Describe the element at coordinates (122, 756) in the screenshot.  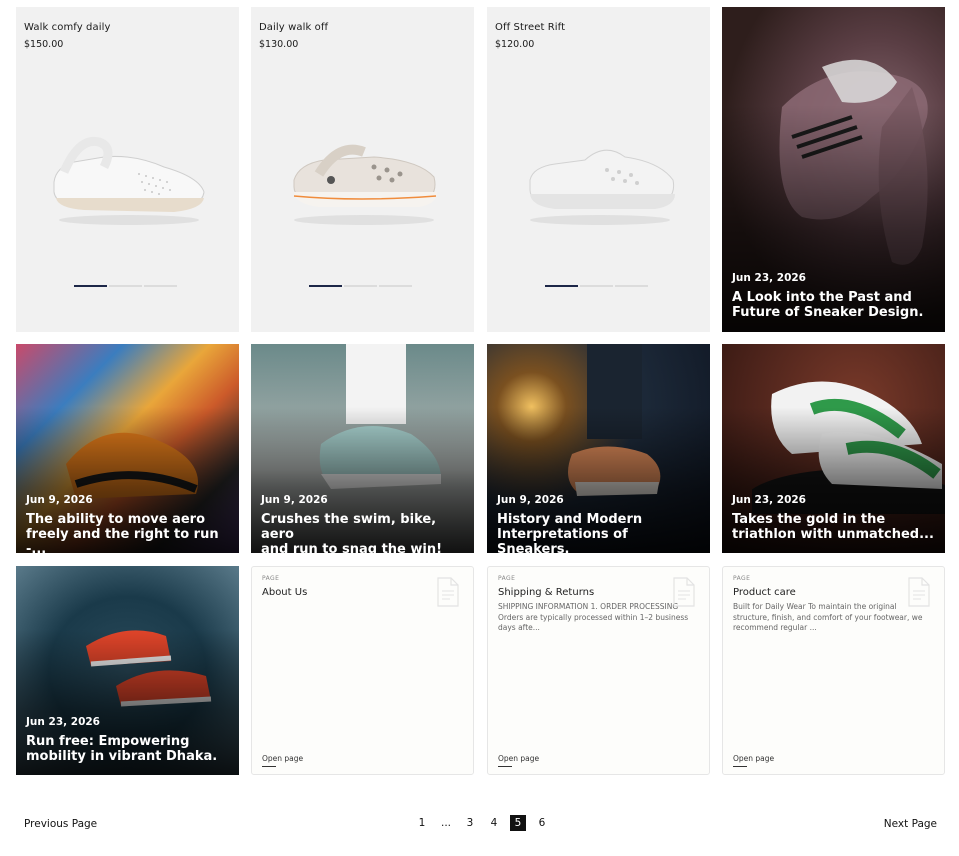
I see `post-title-line: mobility in vibrant Dhaka.` at that location.